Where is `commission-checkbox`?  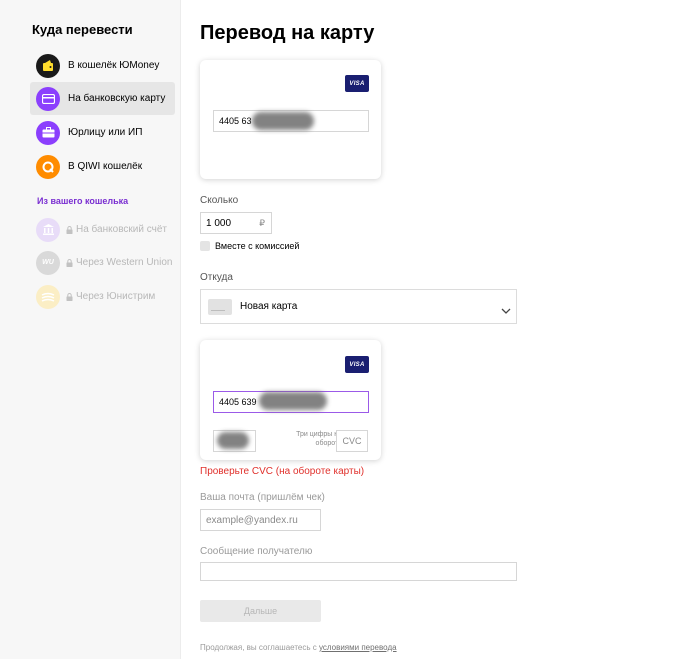
commission-checkbox is located at coordinates (205, 246).